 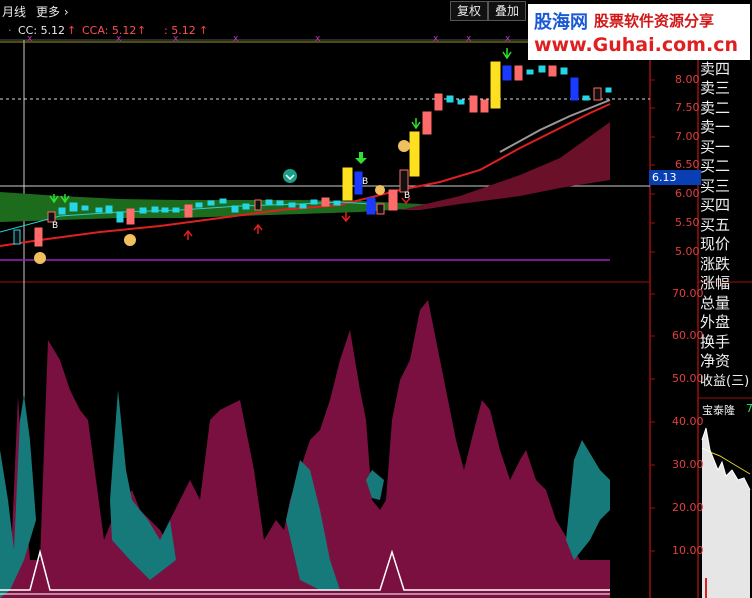 What do you see at coordinates (715, 88) in the screenshot?
I see `quote-label: 卖三` at bounding box center [715, 88].